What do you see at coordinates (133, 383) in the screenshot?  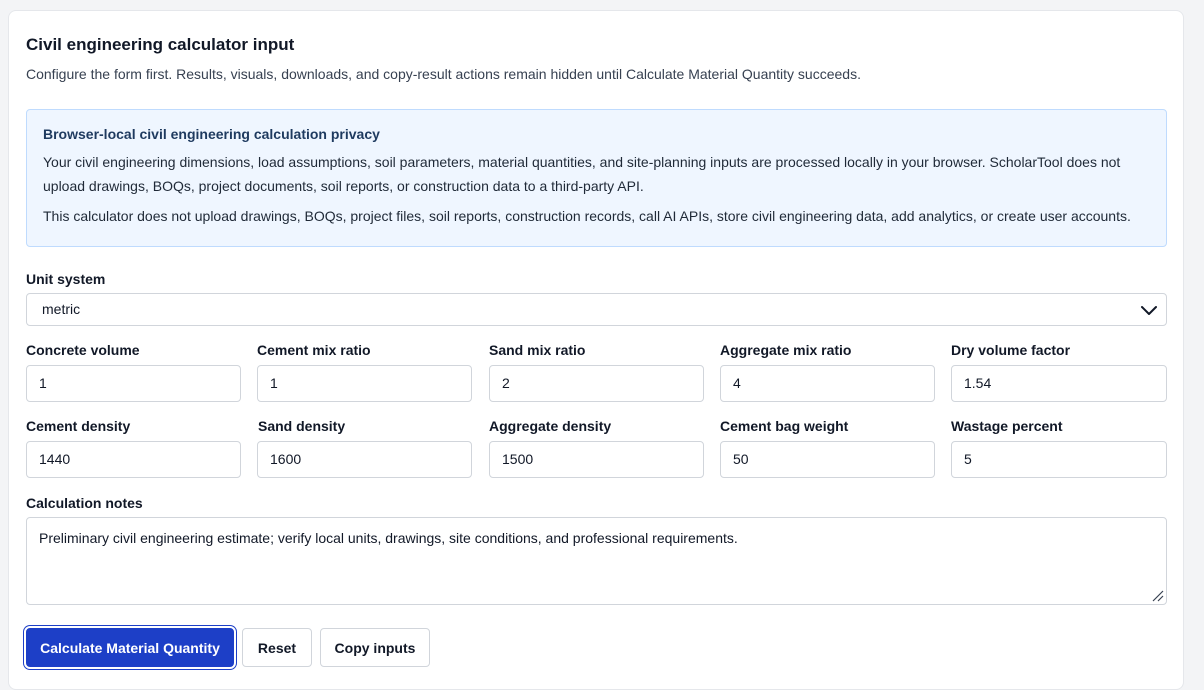 I see `concrete-volume-input: 1` at bounding box center [133, 383].